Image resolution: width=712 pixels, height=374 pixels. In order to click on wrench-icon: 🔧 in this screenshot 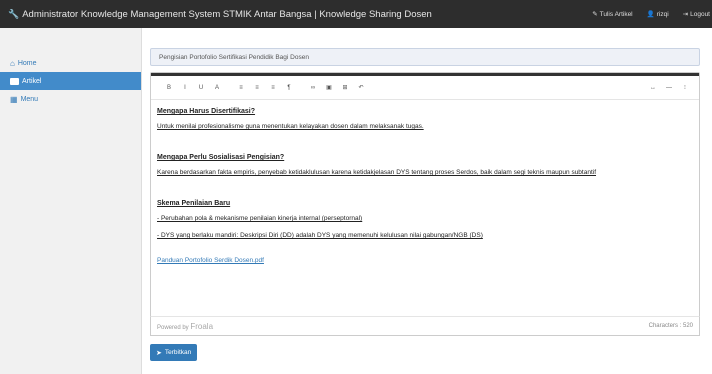, I will do `click(14, 13)`.